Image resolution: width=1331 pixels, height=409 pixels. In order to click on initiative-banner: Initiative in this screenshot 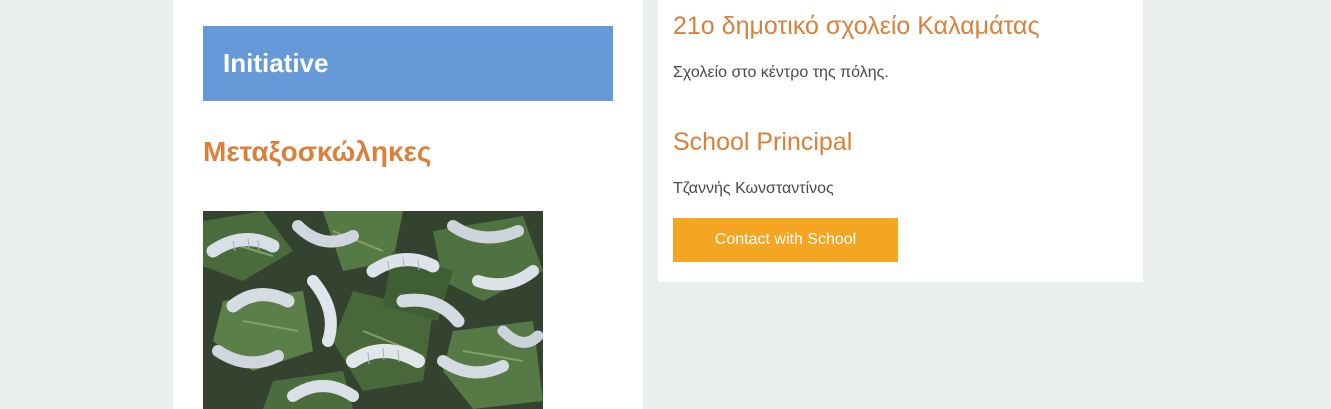, I will do `click(408, 63)`.